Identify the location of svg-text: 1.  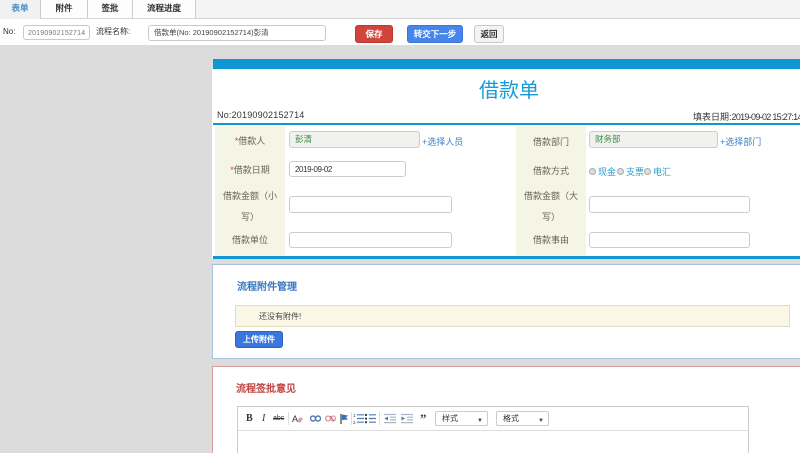
(354, 415).